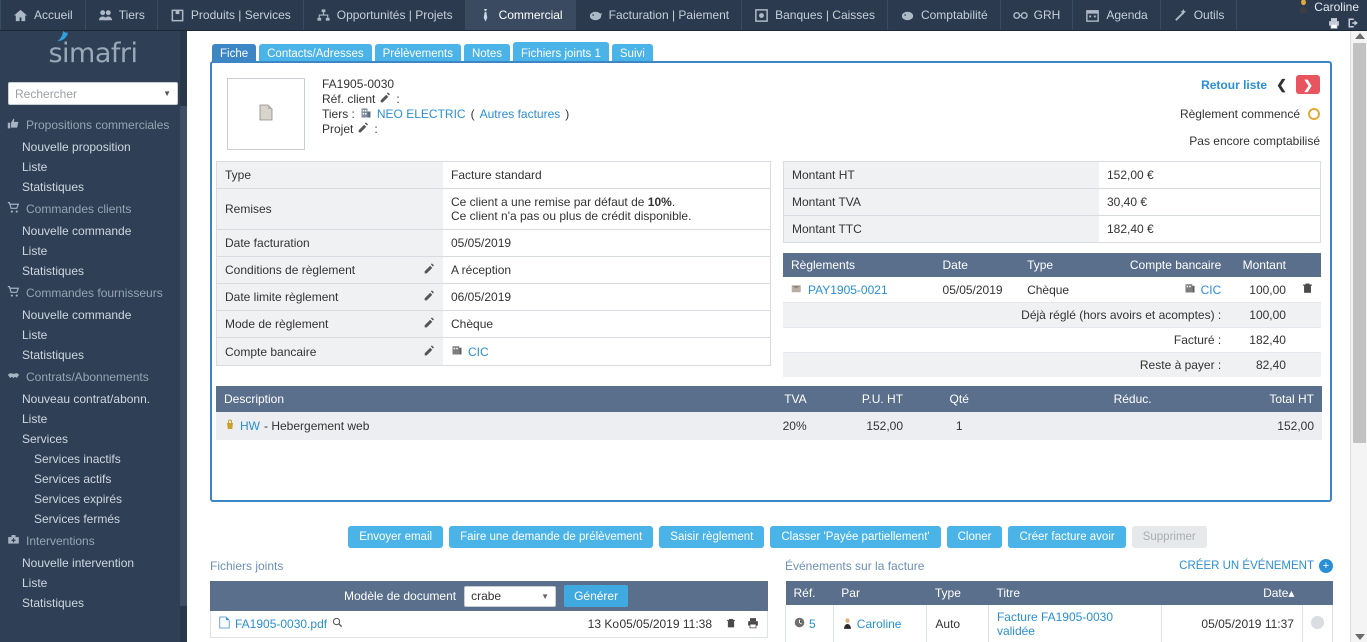 The image size is (1367, 642). Describe the element at coordinates (1117, 15) in the screenshot. I see `nav-item-agenda: Agenda` at that location.